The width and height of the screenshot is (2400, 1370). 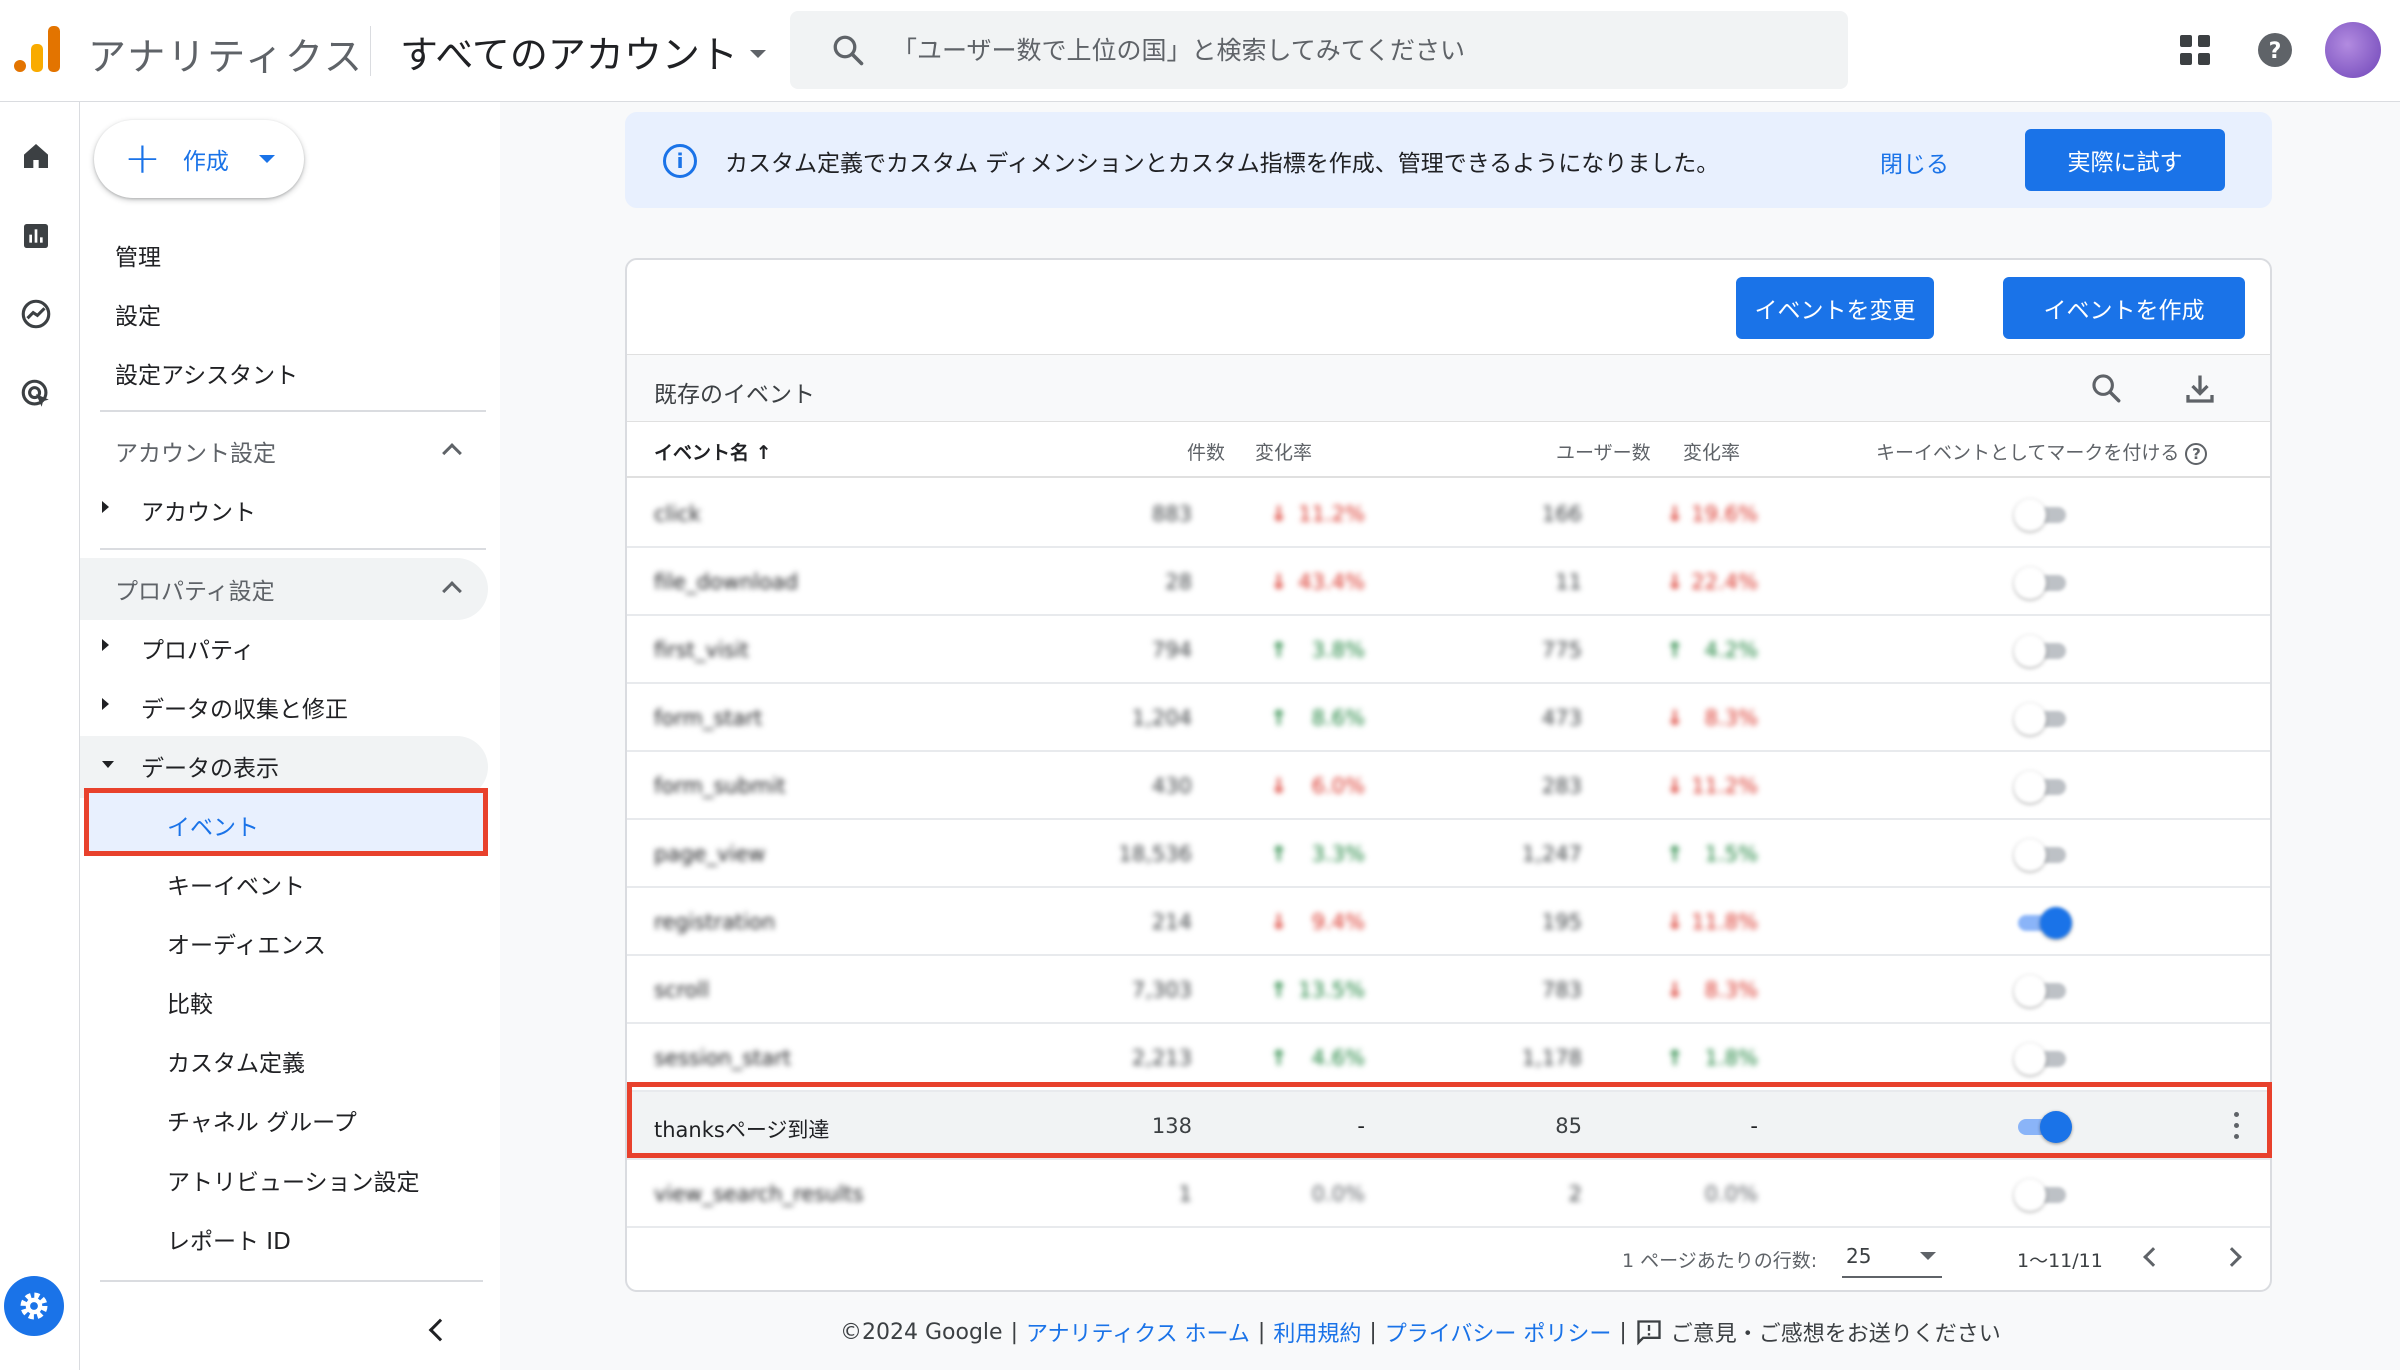 I want to click on search-bar, so click(x=1319, y=50).